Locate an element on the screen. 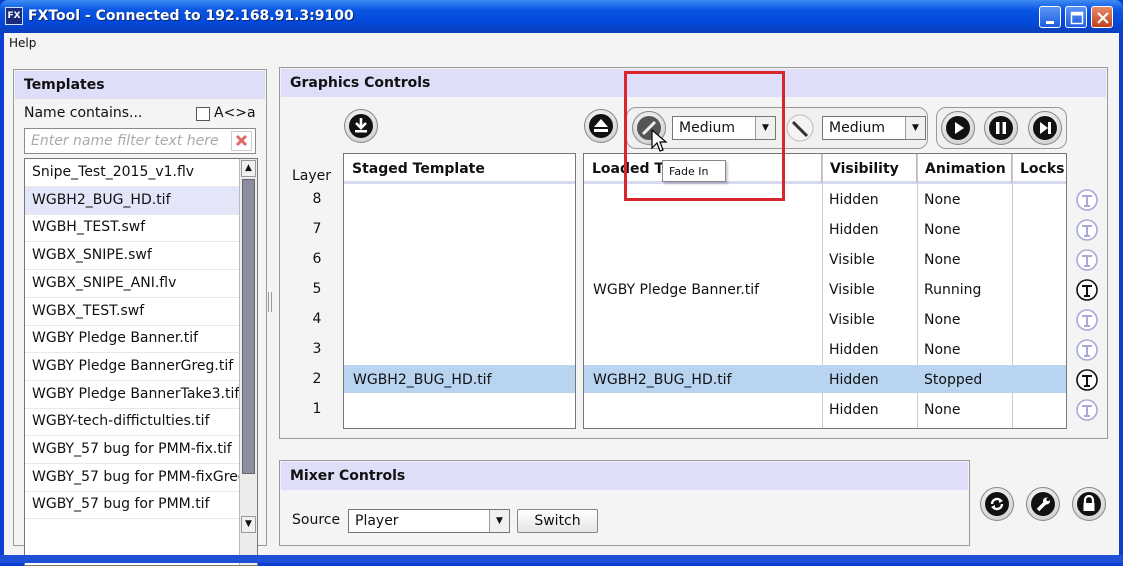  download-icon is located at coordinates (361, 126).